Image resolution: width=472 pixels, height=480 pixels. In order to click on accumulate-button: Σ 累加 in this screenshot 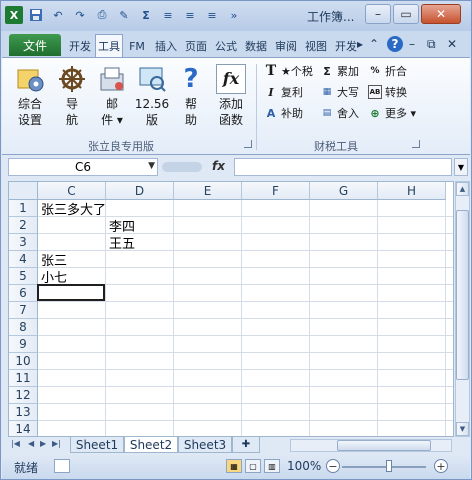, I will do `click(339, 71)`.